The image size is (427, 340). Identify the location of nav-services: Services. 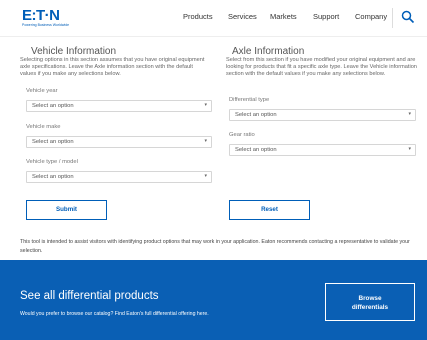
(242, 16).